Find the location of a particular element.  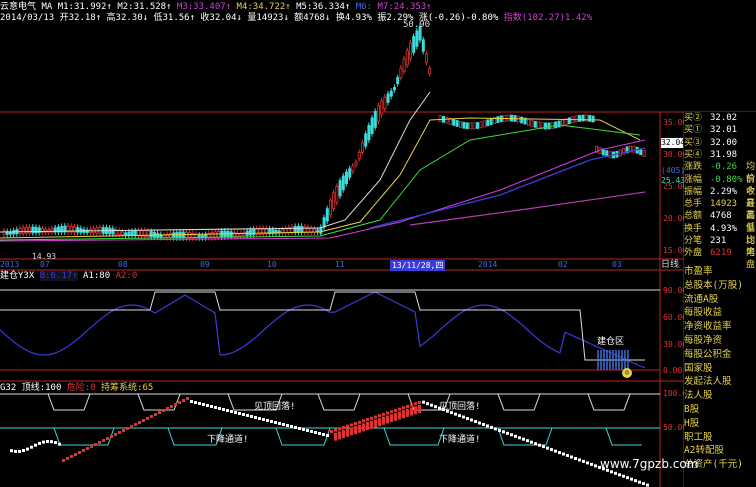

quote-label: 买④ is located at coordinates (693, 154).